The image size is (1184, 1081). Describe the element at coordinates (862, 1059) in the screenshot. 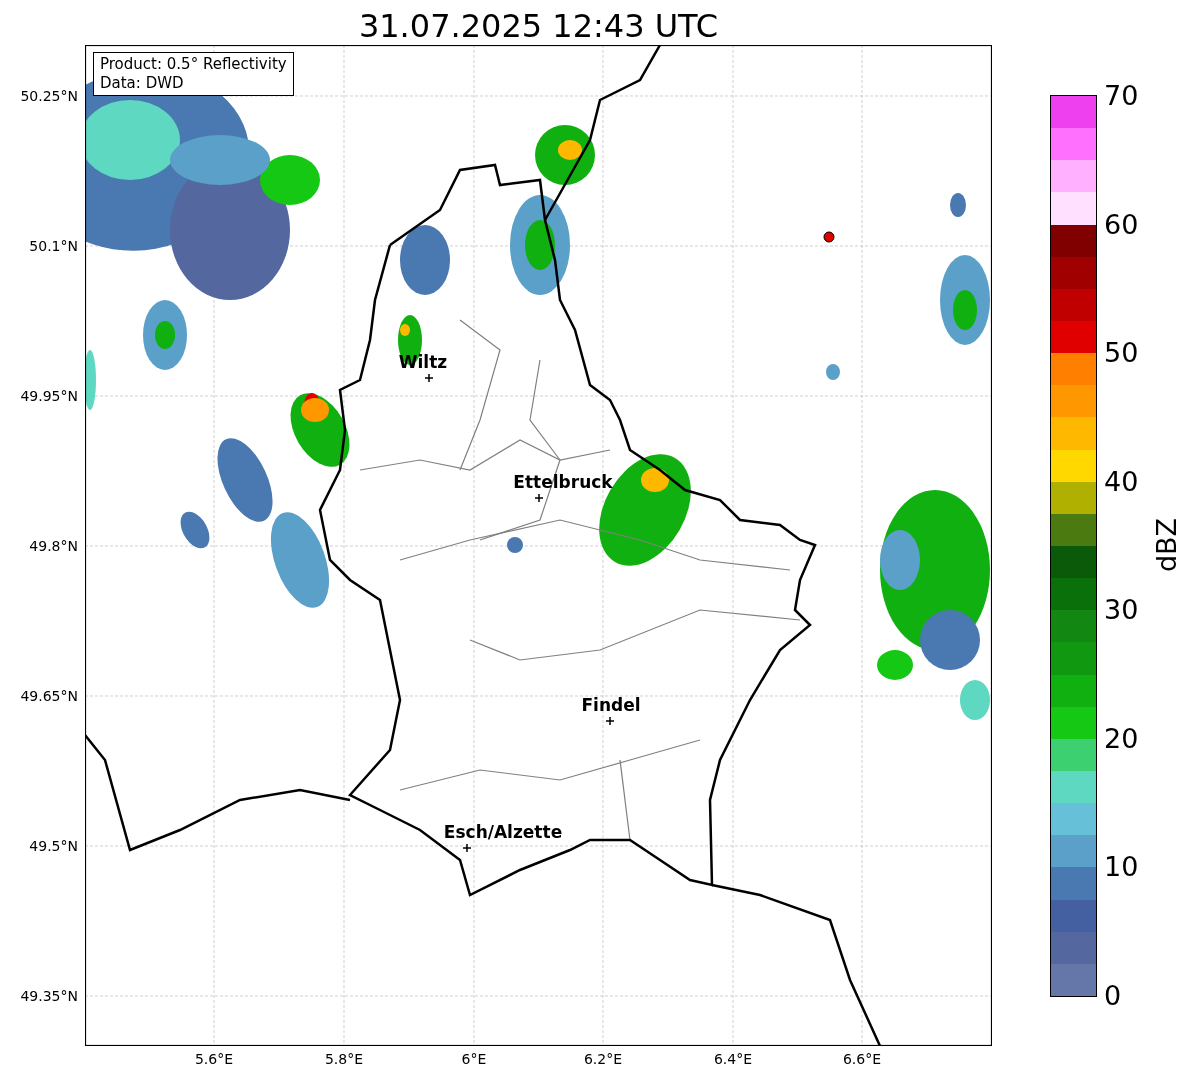

I see `tick-label: 6.6°E` at that location.